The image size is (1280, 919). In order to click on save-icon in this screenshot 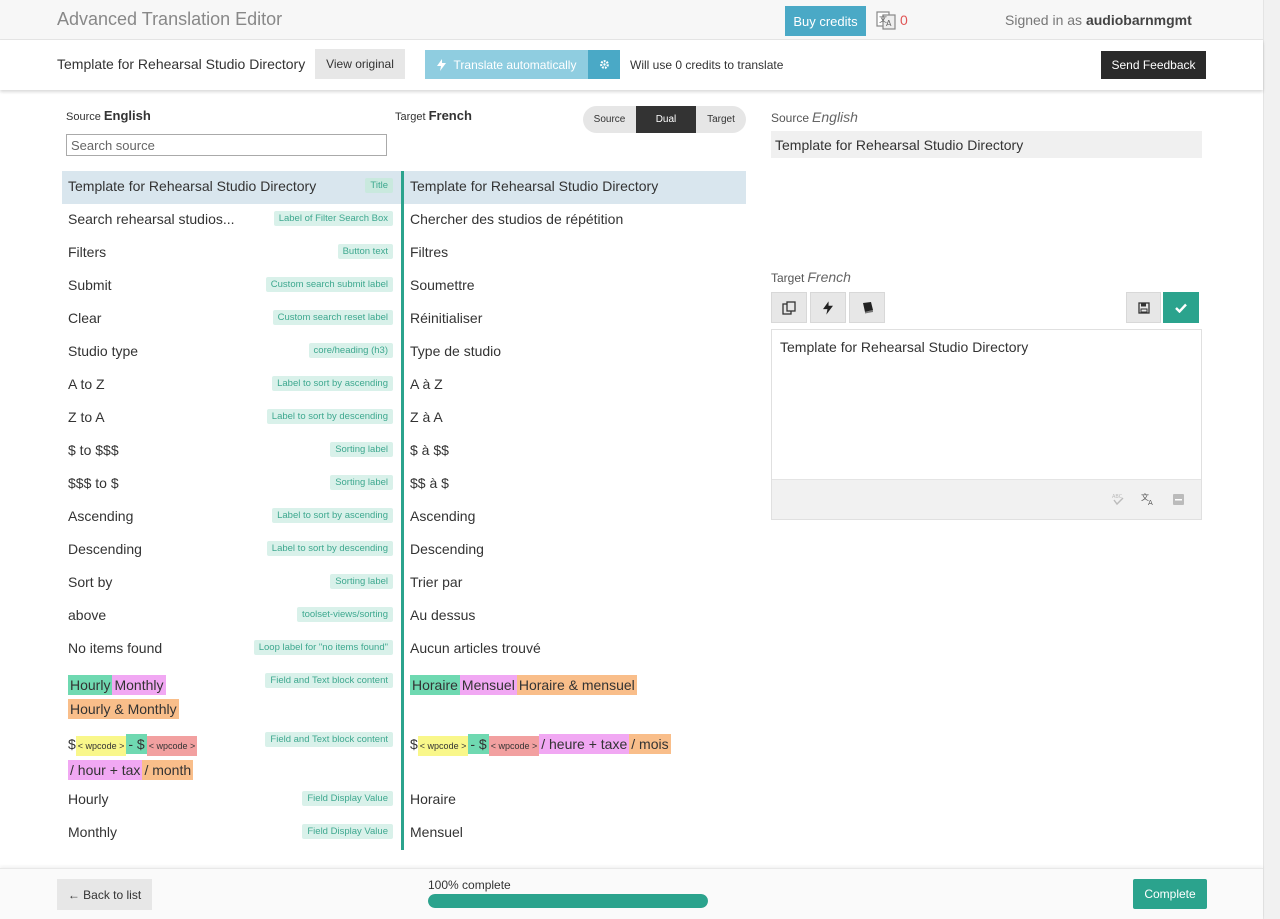, I will do `click(1143, 307)`.